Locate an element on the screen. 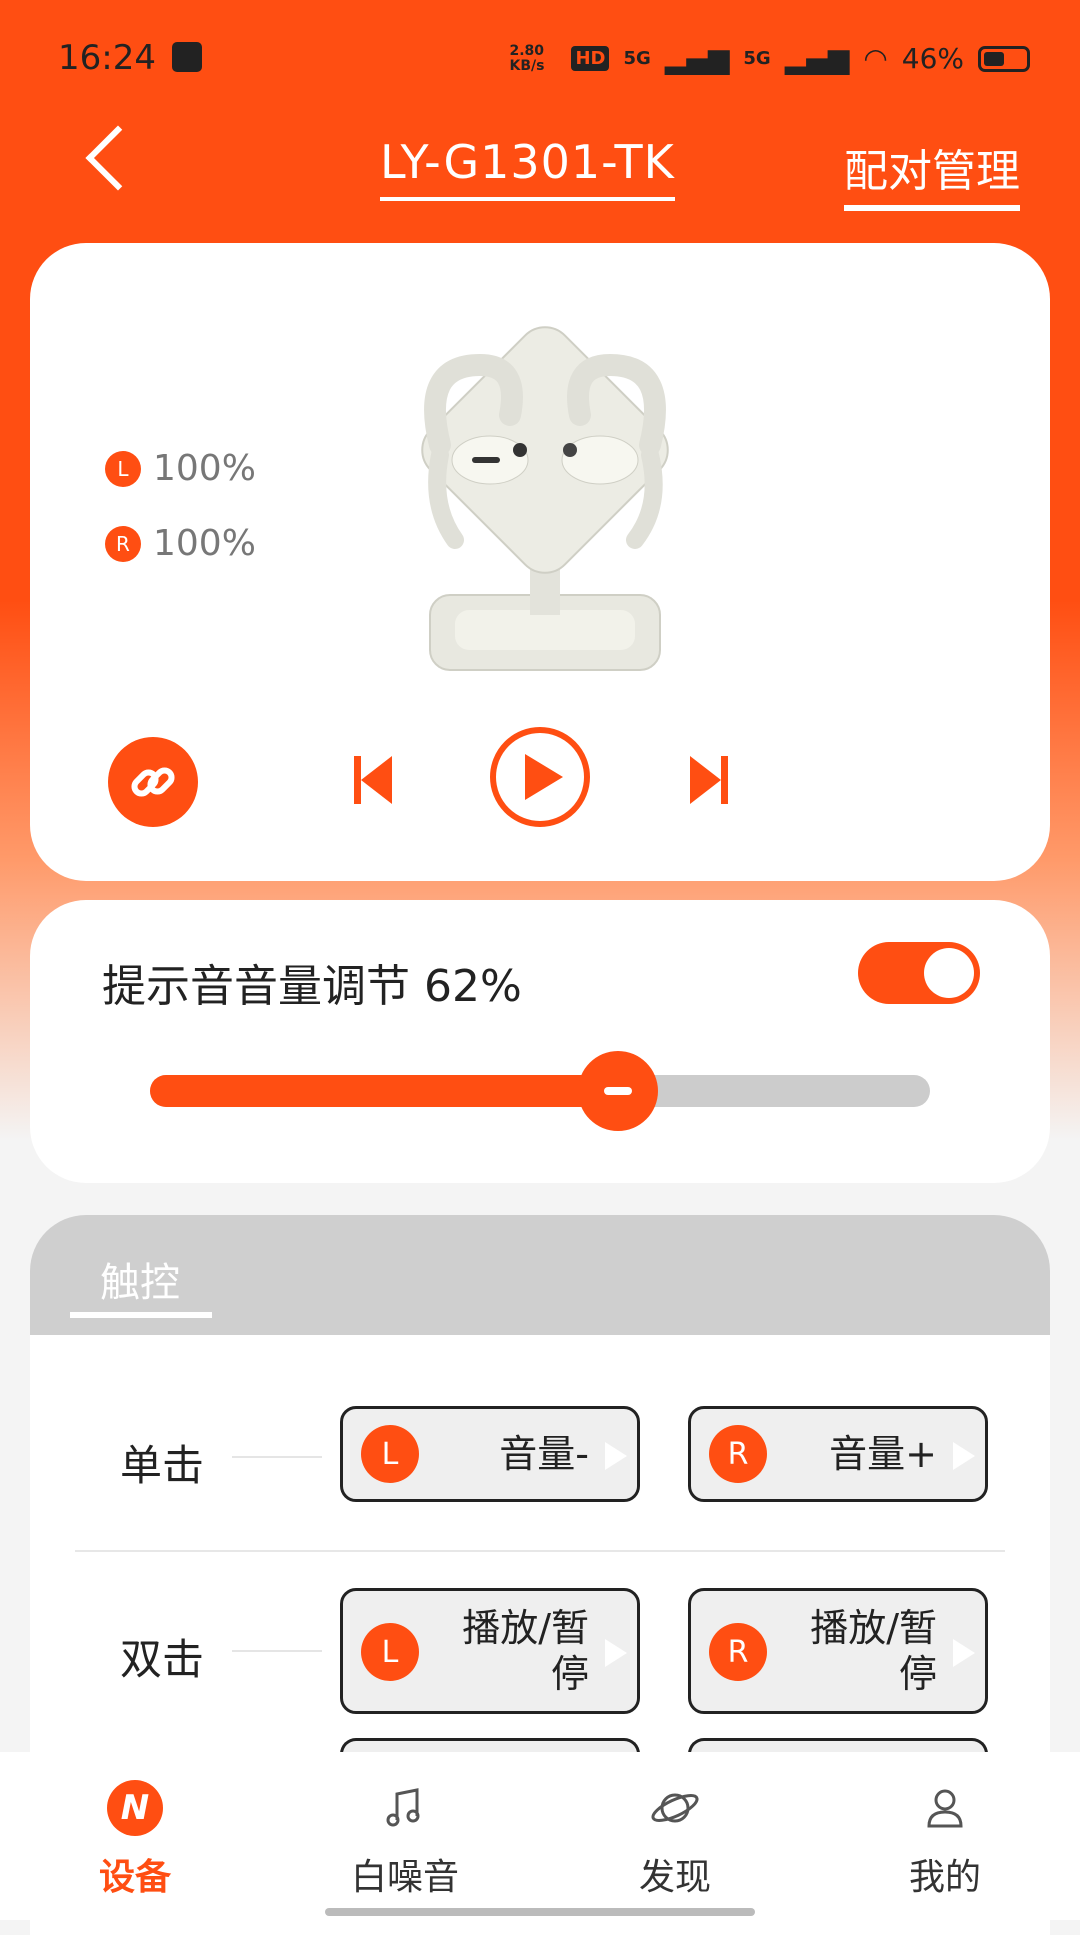 This screenshot has width=1080, height=1935. battery-icon is located at coordinates (1004, 58).